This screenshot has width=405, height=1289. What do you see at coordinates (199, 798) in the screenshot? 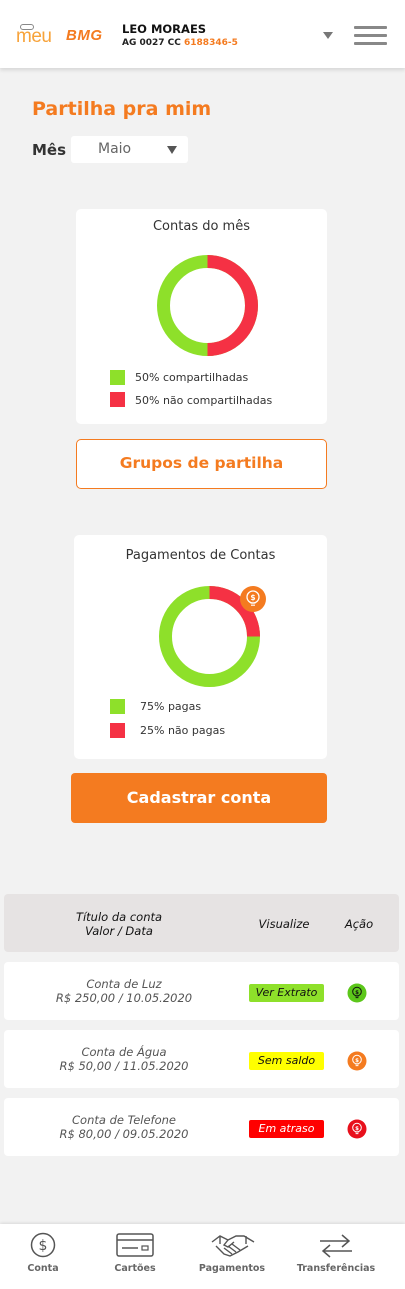
I see `register-bill-button: Cadastrar conta` at bounding box center [199, 798].